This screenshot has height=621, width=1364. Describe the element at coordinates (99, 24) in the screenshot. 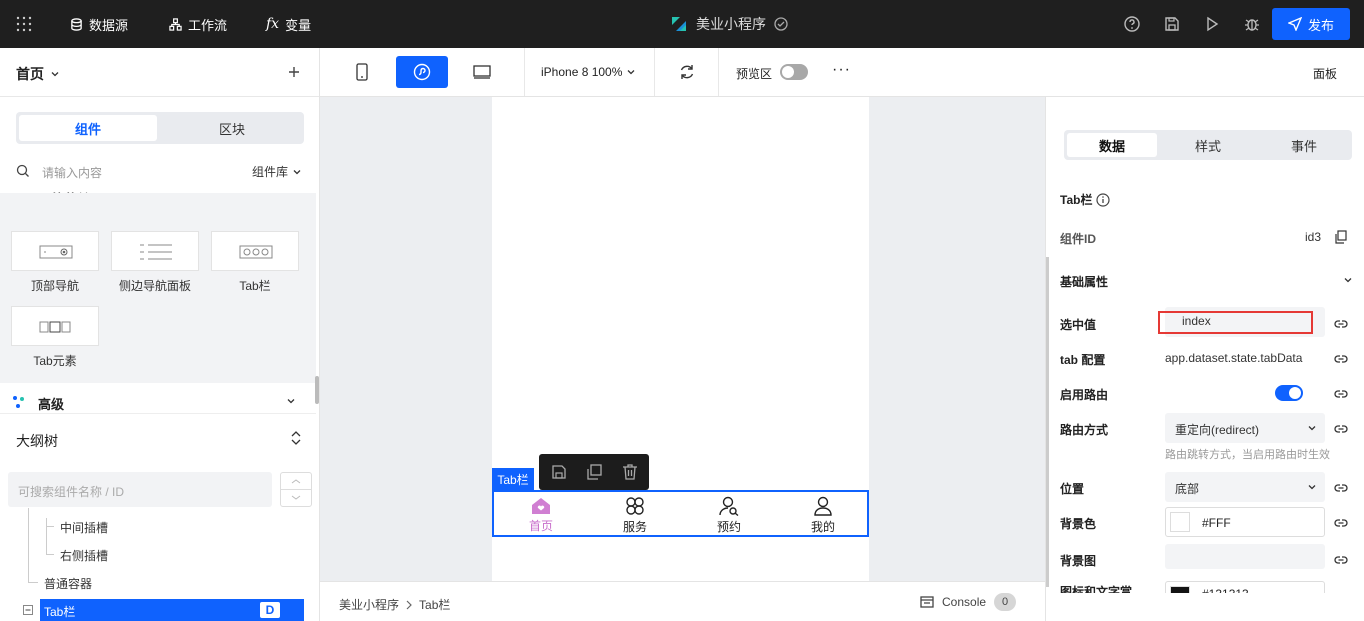

I see `menu-datasource: 数据源` at that location.